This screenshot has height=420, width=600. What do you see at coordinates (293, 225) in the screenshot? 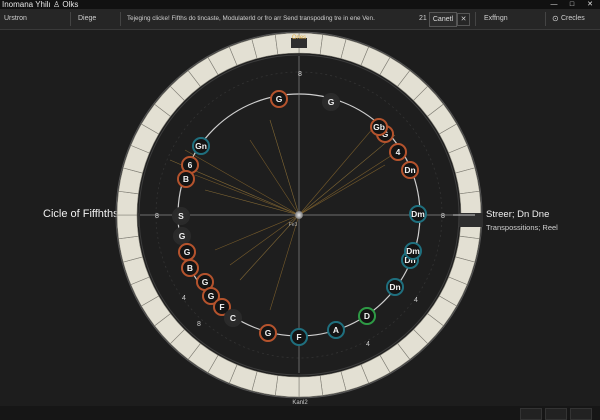
I see `center-label: Fe3` at bounding box center [293, 225].